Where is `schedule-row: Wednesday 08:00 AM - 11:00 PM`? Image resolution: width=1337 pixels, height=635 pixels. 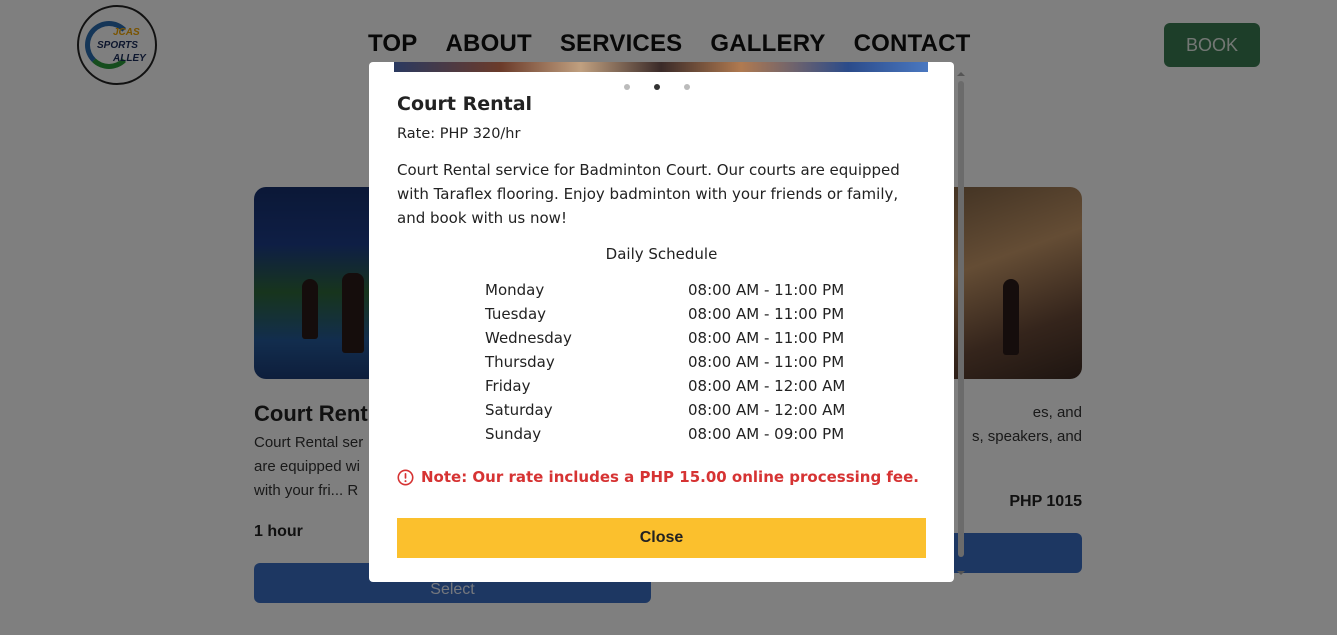
schedule-row: Wednesday 08:00 AM - 11:00 PM is located at coordinates (665, 338).